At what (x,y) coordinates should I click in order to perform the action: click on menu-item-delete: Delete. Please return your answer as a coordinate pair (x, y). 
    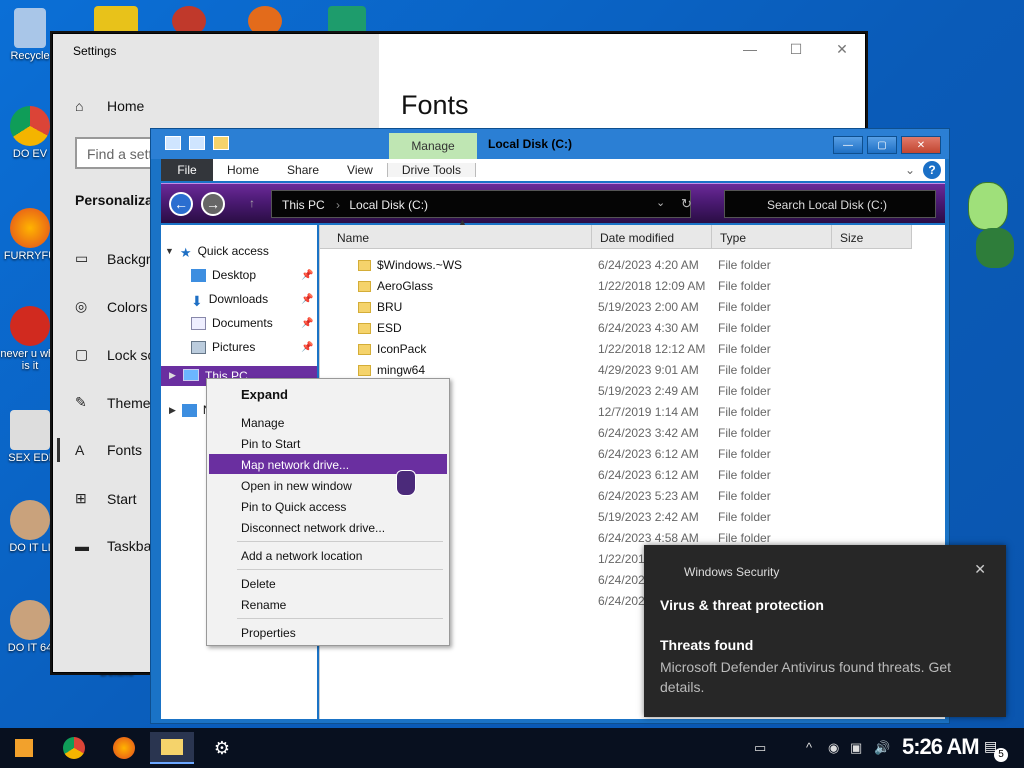
    Looking at the image, I should click on (258, 584).